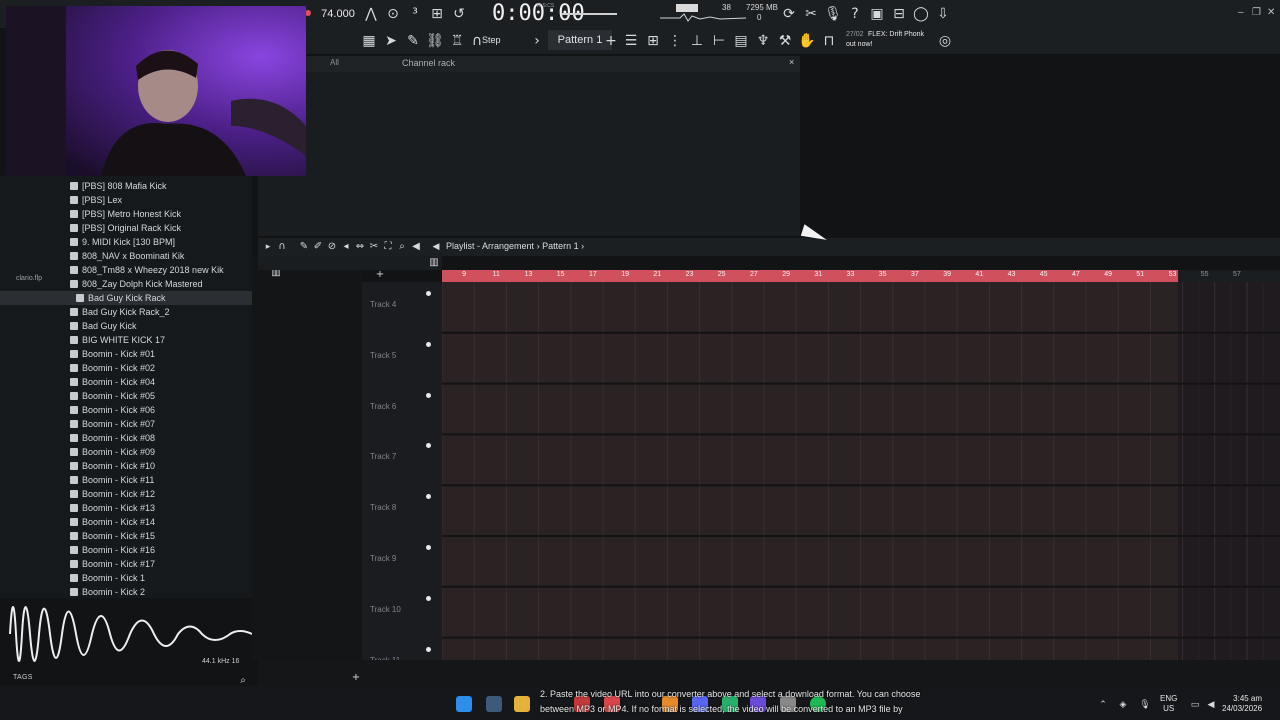 The height and width of the screenshot is (720, 1280). What do you see at coordinates (1241, 12) in the screenshot?
I see `minimize-icon: –` at bounding box center [1241, 12].